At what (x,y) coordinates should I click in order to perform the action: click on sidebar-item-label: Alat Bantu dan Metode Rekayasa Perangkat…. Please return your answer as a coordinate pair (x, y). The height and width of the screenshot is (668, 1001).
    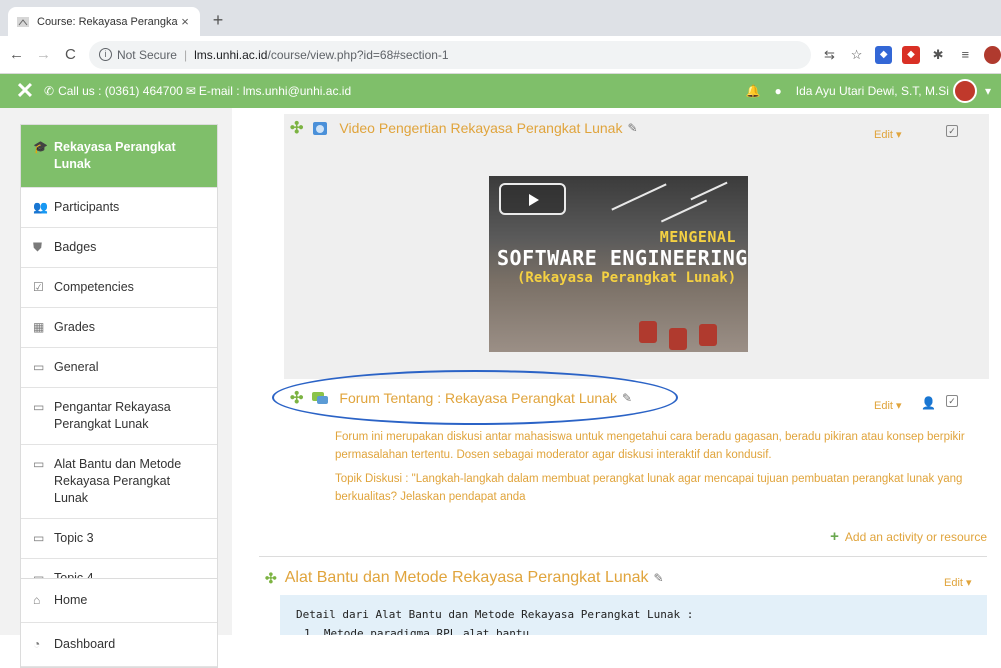
    Looking at the image, I should click on (118, 481).